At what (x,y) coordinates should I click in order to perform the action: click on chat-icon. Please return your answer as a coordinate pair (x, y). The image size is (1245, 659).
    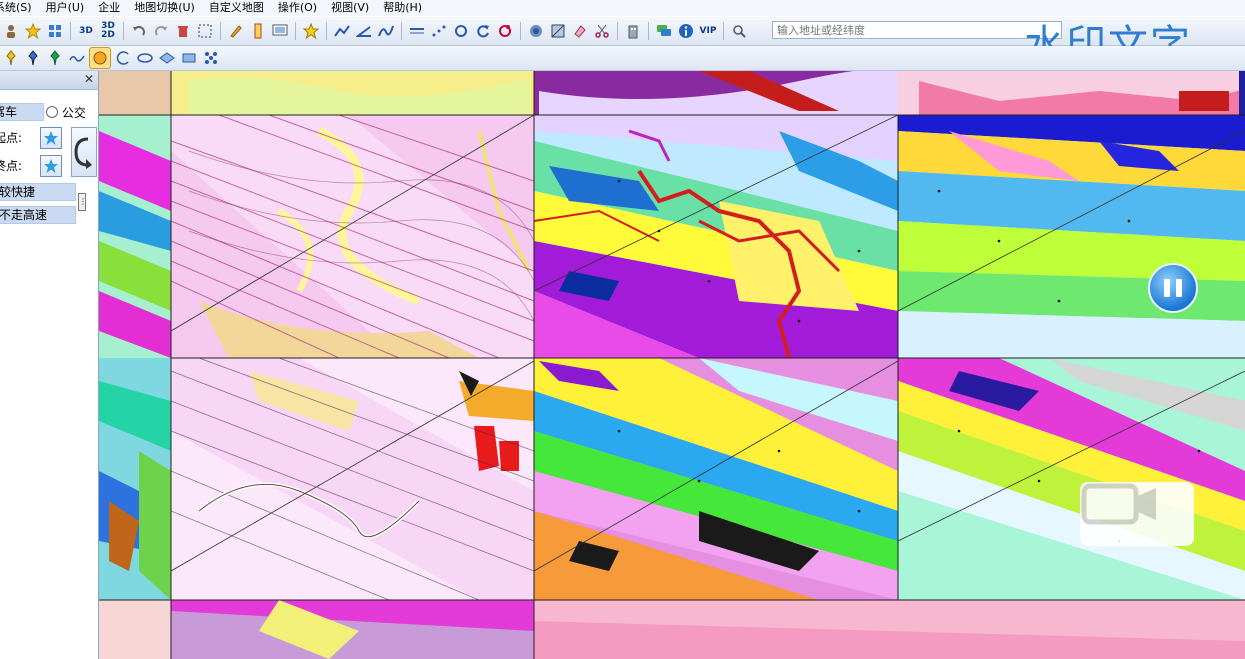
    Looking at the image, I should click on (664, 31).